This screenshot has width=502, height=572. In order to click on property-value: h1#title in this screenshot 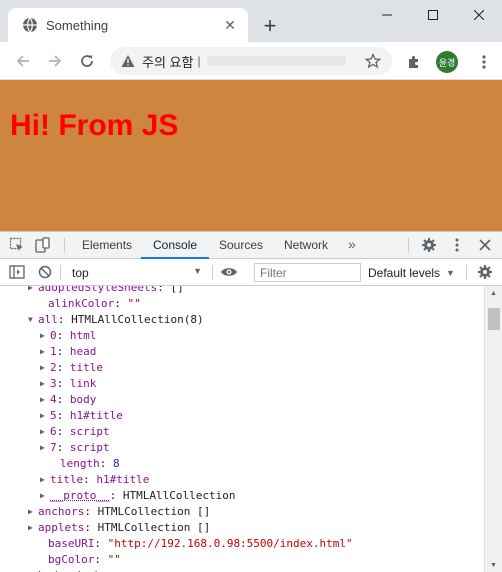, I will do `click(96, 415)`.